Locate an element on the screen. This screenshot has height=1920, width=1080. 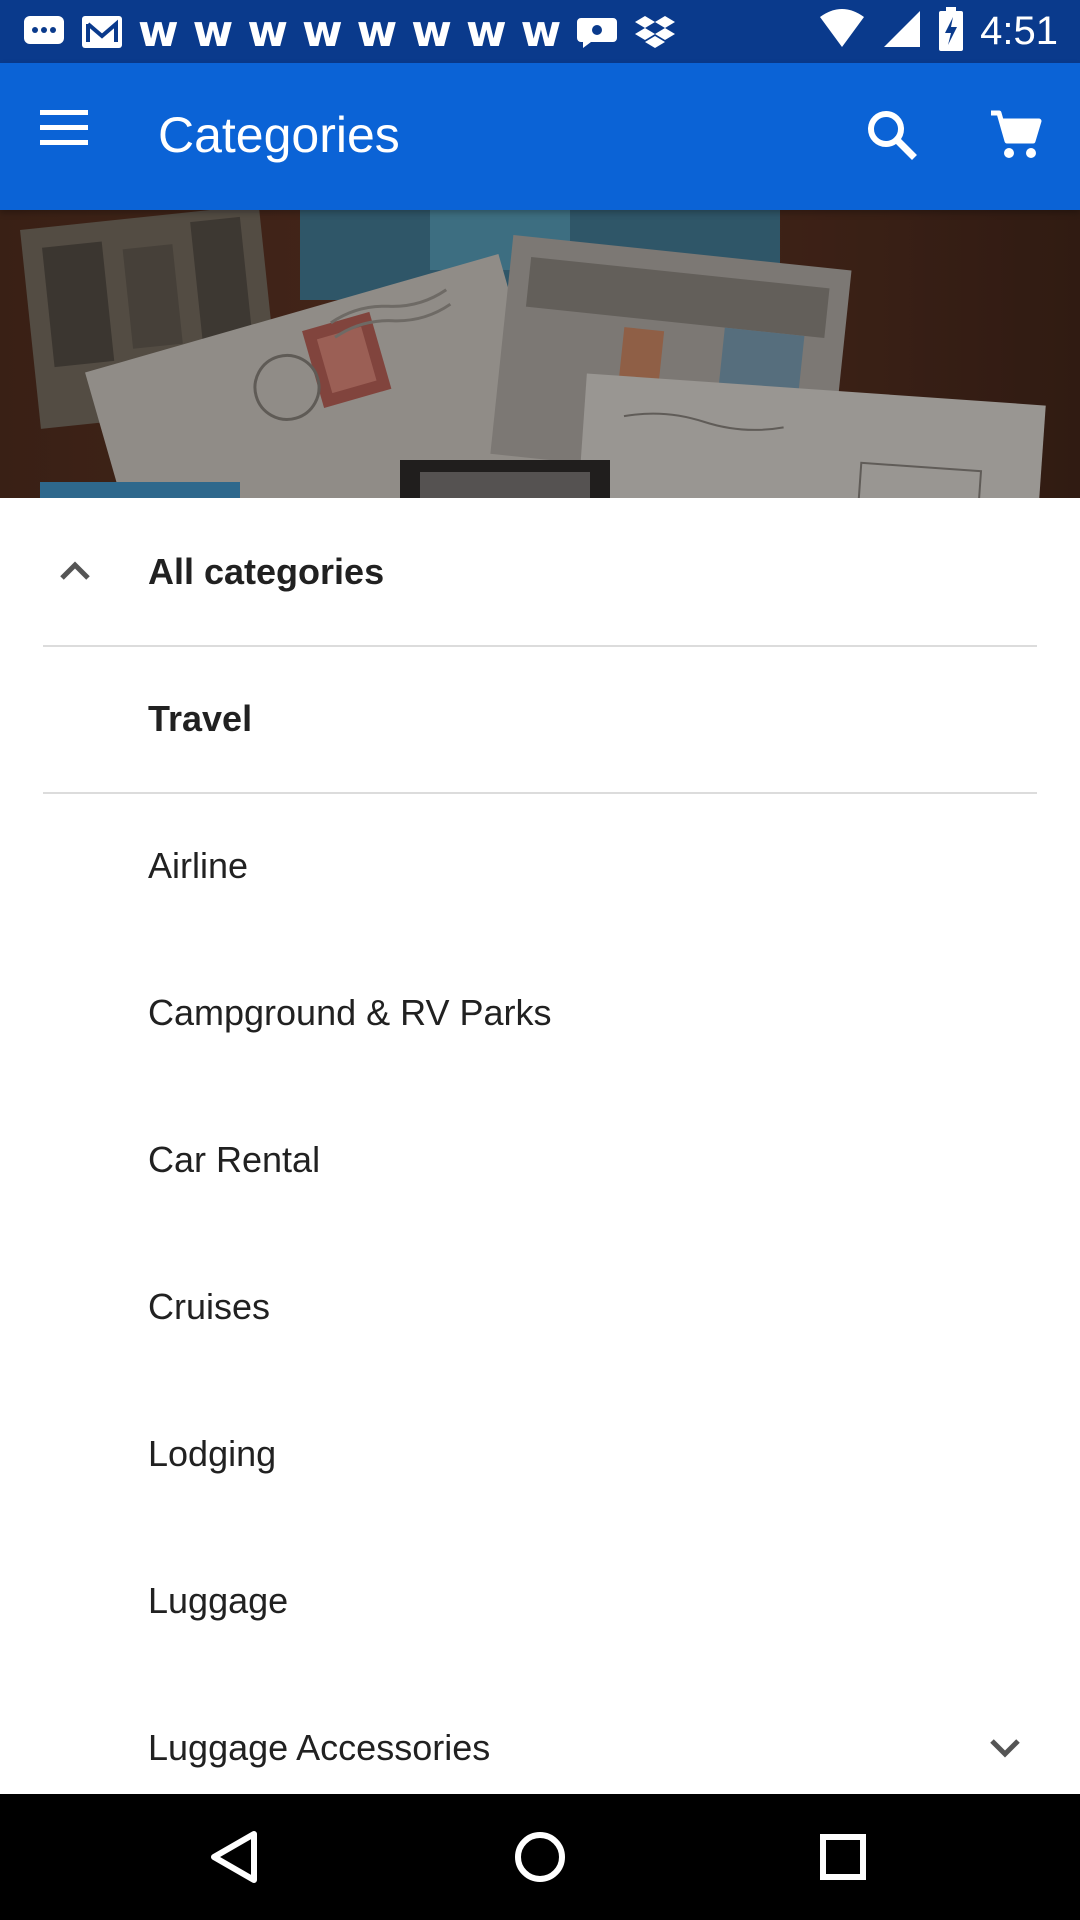
battery-charging-icon is located at coordinates (951, 31).